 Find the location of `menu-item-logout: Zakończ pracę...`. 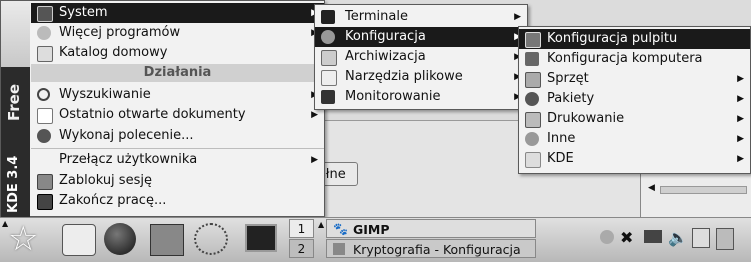

menu-item-logout: Zakończ pracę... is located at coordinates (177, 201).